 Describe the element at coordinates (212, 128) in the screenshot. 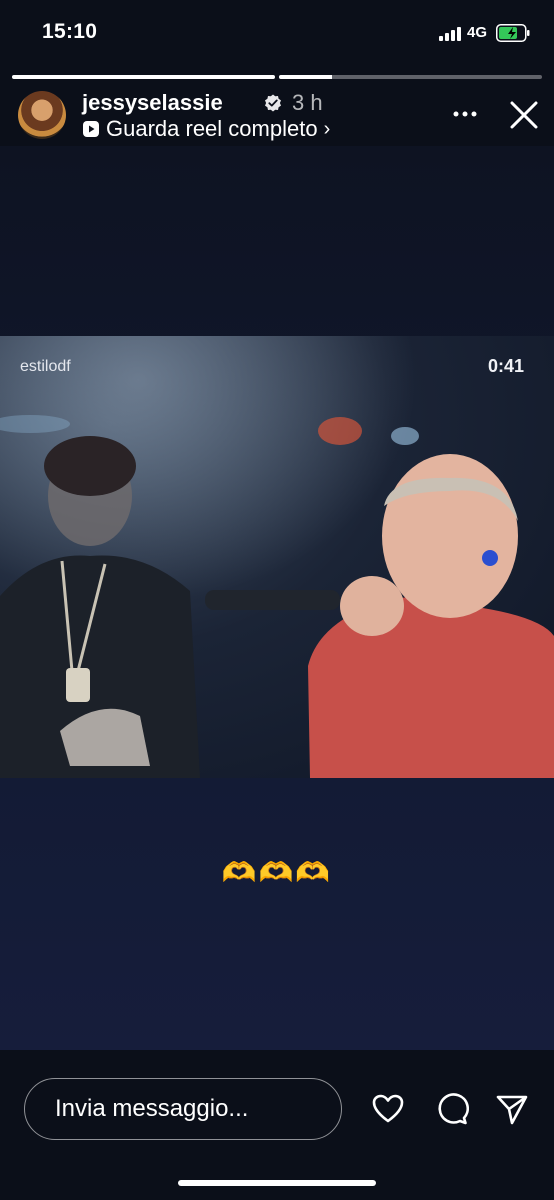

I see `view-full-reel-label: Guarda reel completo` at that location.